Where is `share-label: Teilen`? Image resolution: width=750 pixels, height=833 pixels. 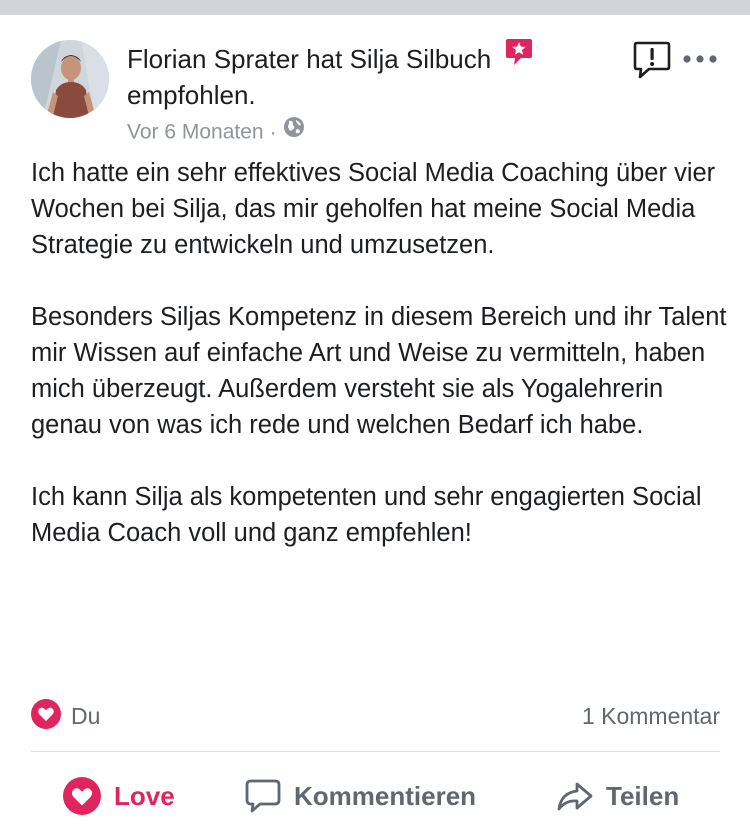 share-label: Teilen is located at coordinates (643, 795).